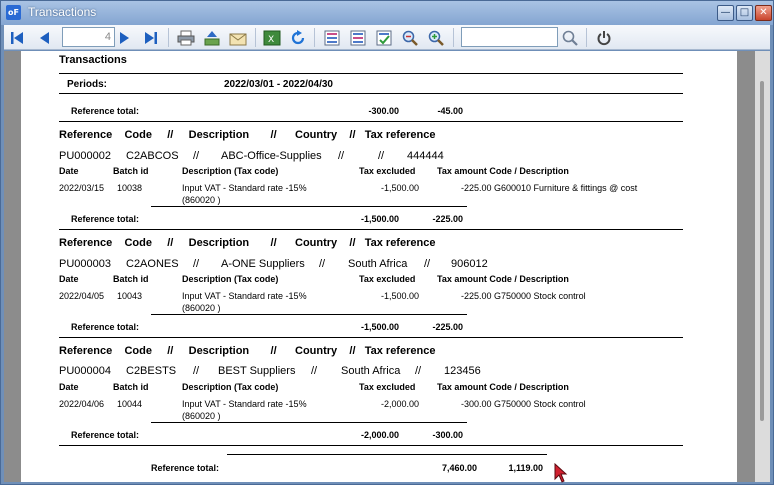 This screenshot has height=485, width=774. Describe the element at coordinates (152, 156) in the screenshot. I see `supplier-code: C2ABCOS` at that location.